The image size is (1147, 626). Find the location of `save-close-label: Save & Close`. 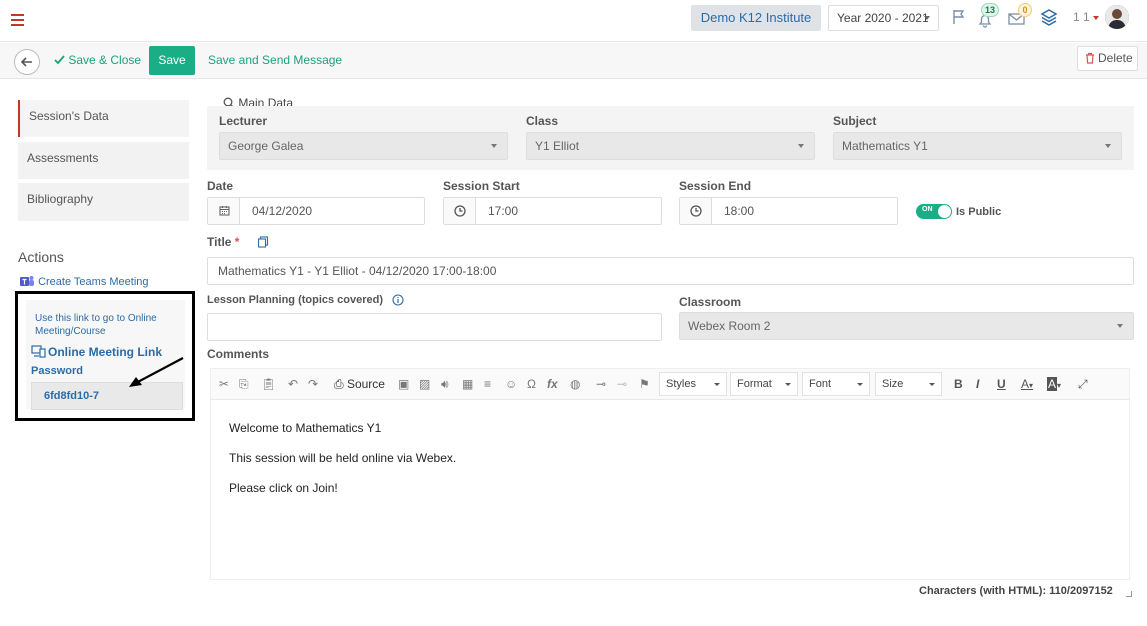

save-close-label: Save & Close is located at coordinates (105, 60).